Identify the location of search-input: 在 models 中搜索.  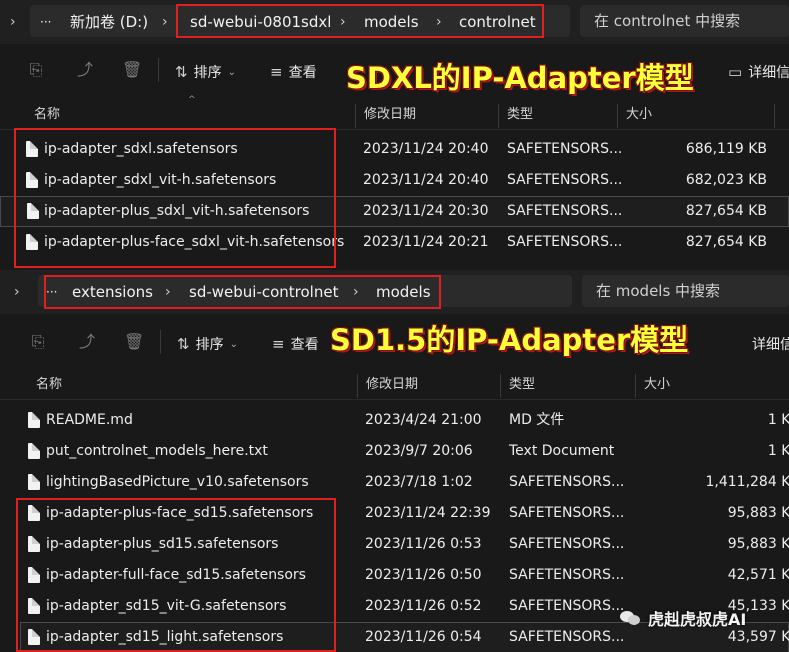
(685, 291).